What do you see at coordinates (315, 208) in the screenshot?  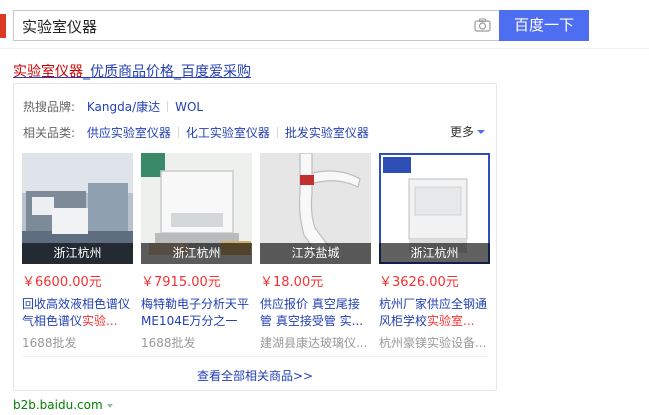 I see `product-image: 江苏盐城` at bounding box center [315, 208].